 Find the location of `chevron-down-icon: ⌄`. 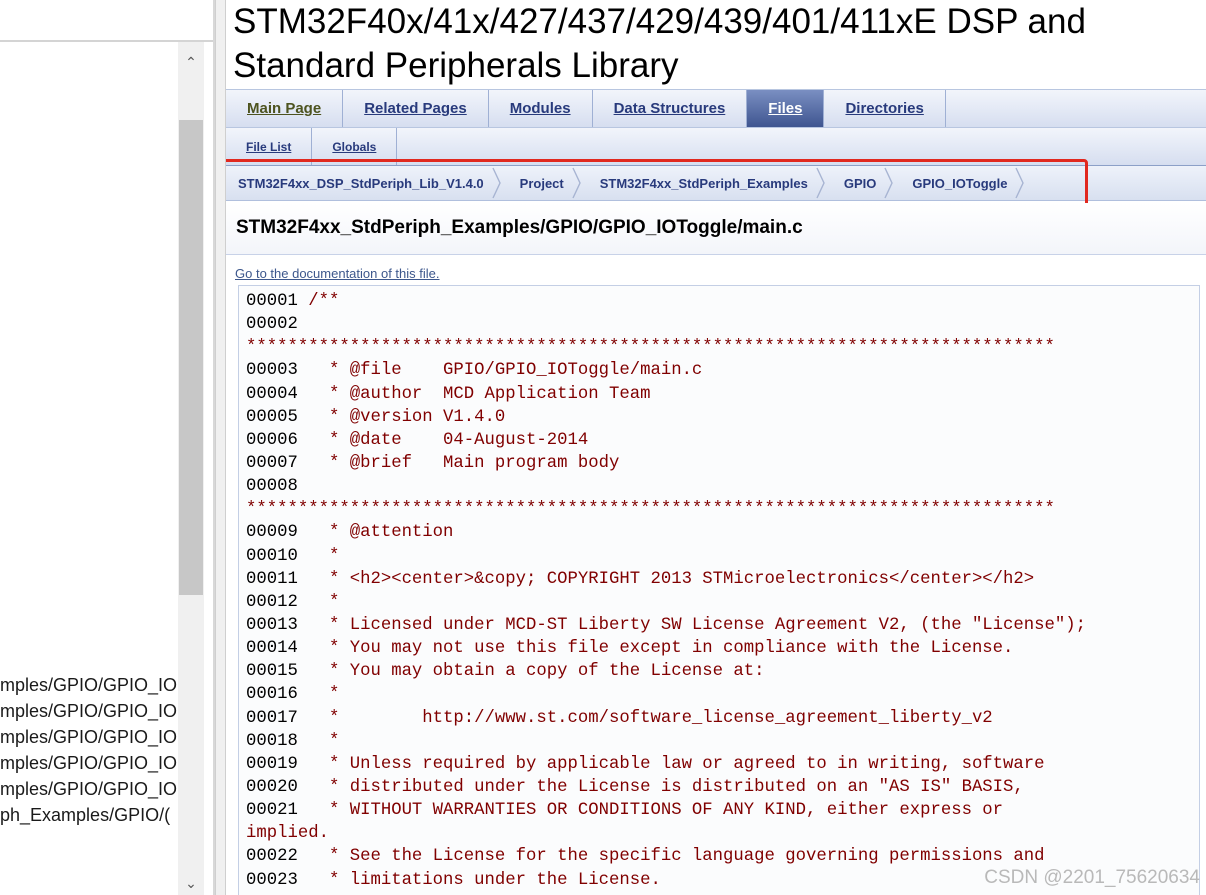

chevron-down-icon: ⌄ is located at coordinates (191, 883).